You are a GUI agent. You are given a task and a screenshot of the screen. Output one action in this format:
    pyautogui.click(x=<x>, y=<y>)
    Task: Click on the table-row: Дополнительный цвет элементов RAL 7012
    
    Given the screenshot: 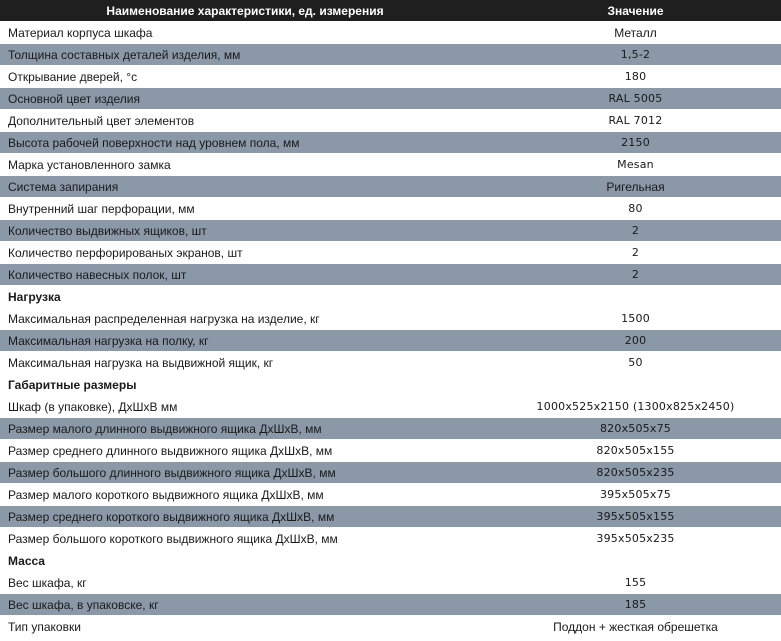 What is the action you would take?
    pyautogui.click(x=390, y=120)
    